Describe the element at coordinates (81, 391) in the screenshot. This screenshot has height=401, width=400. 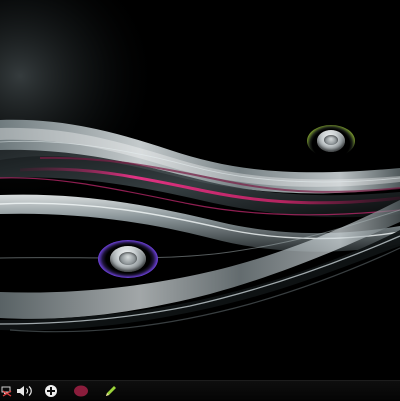
I see `record-dot-icon` at that location.